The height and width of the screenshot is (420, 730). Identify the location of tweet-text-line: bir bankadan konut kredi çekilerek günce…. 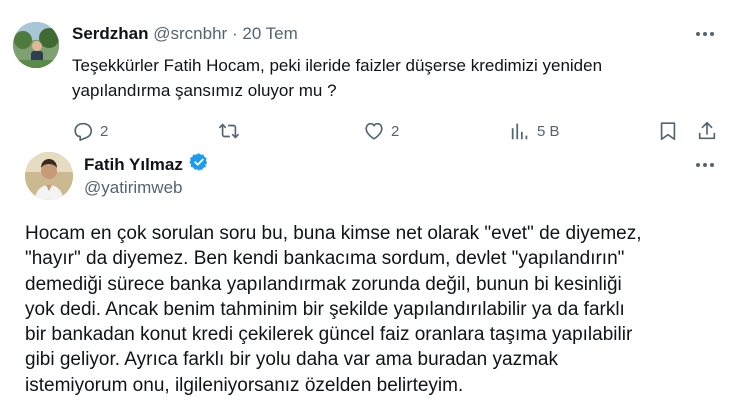
(329, 335).